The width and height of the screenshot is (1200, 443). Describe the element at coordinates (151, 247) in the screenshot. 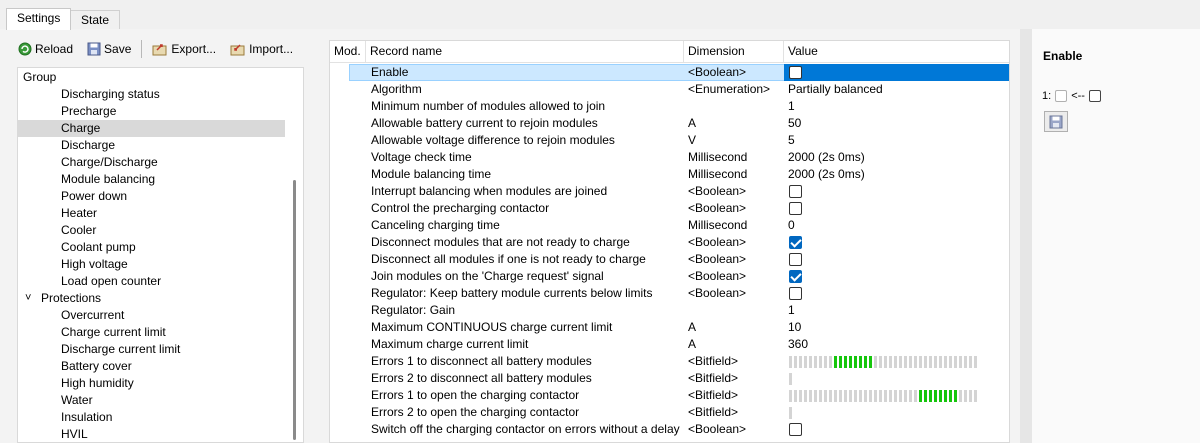

I see `group-item: Coolant pump` at that location.